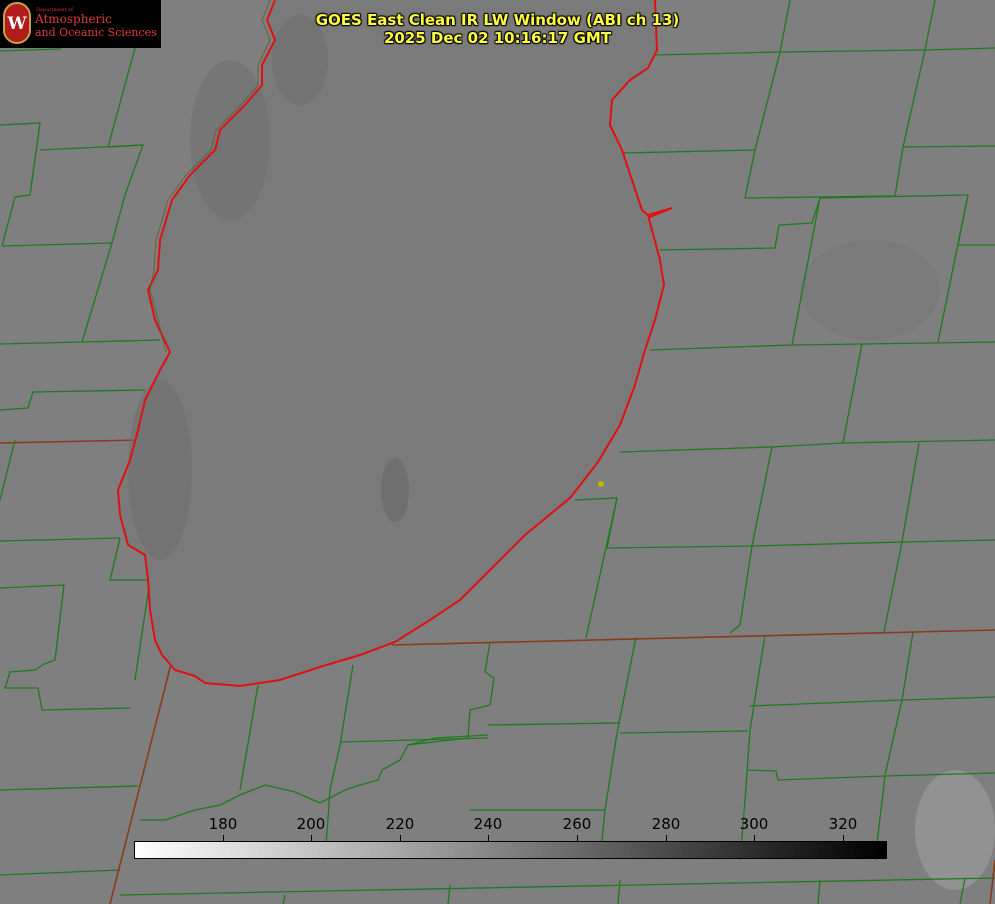  I want to click on location-marker, so click(601, 484).